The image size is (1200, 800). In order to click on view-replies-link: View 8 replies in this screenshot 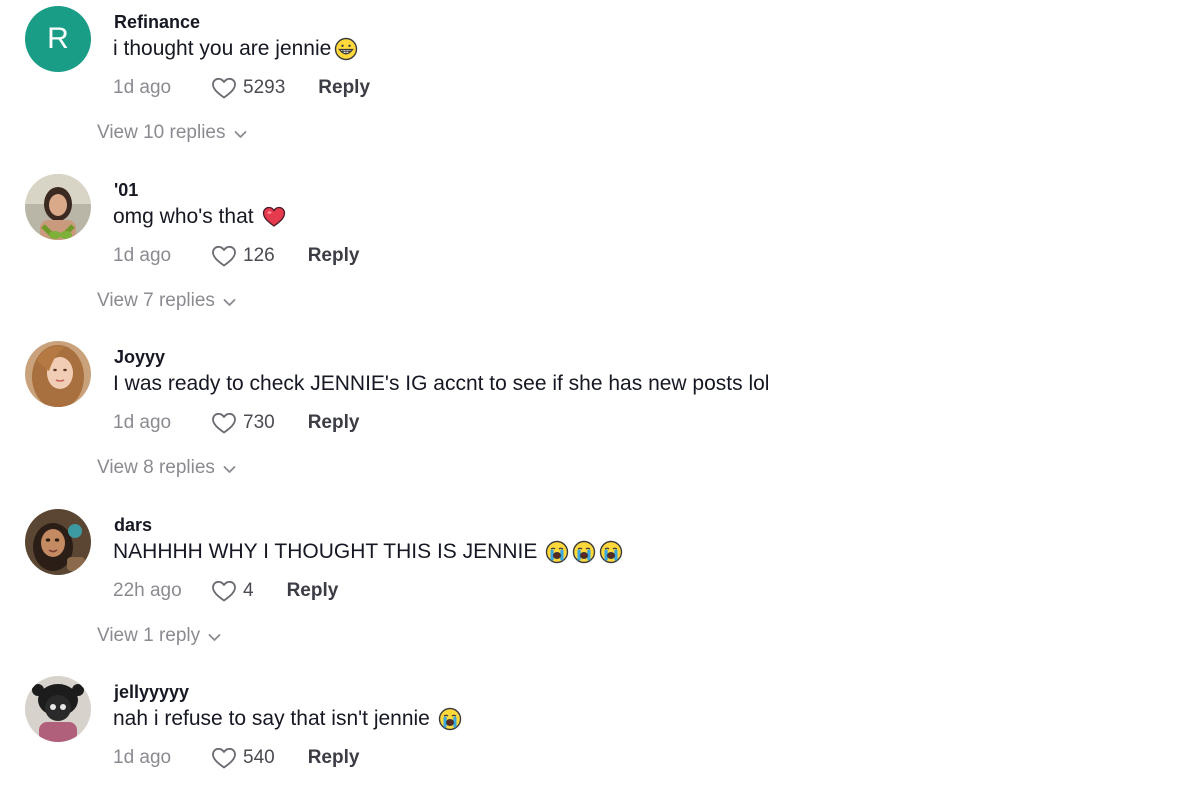, I will do `click(166, 468)`.